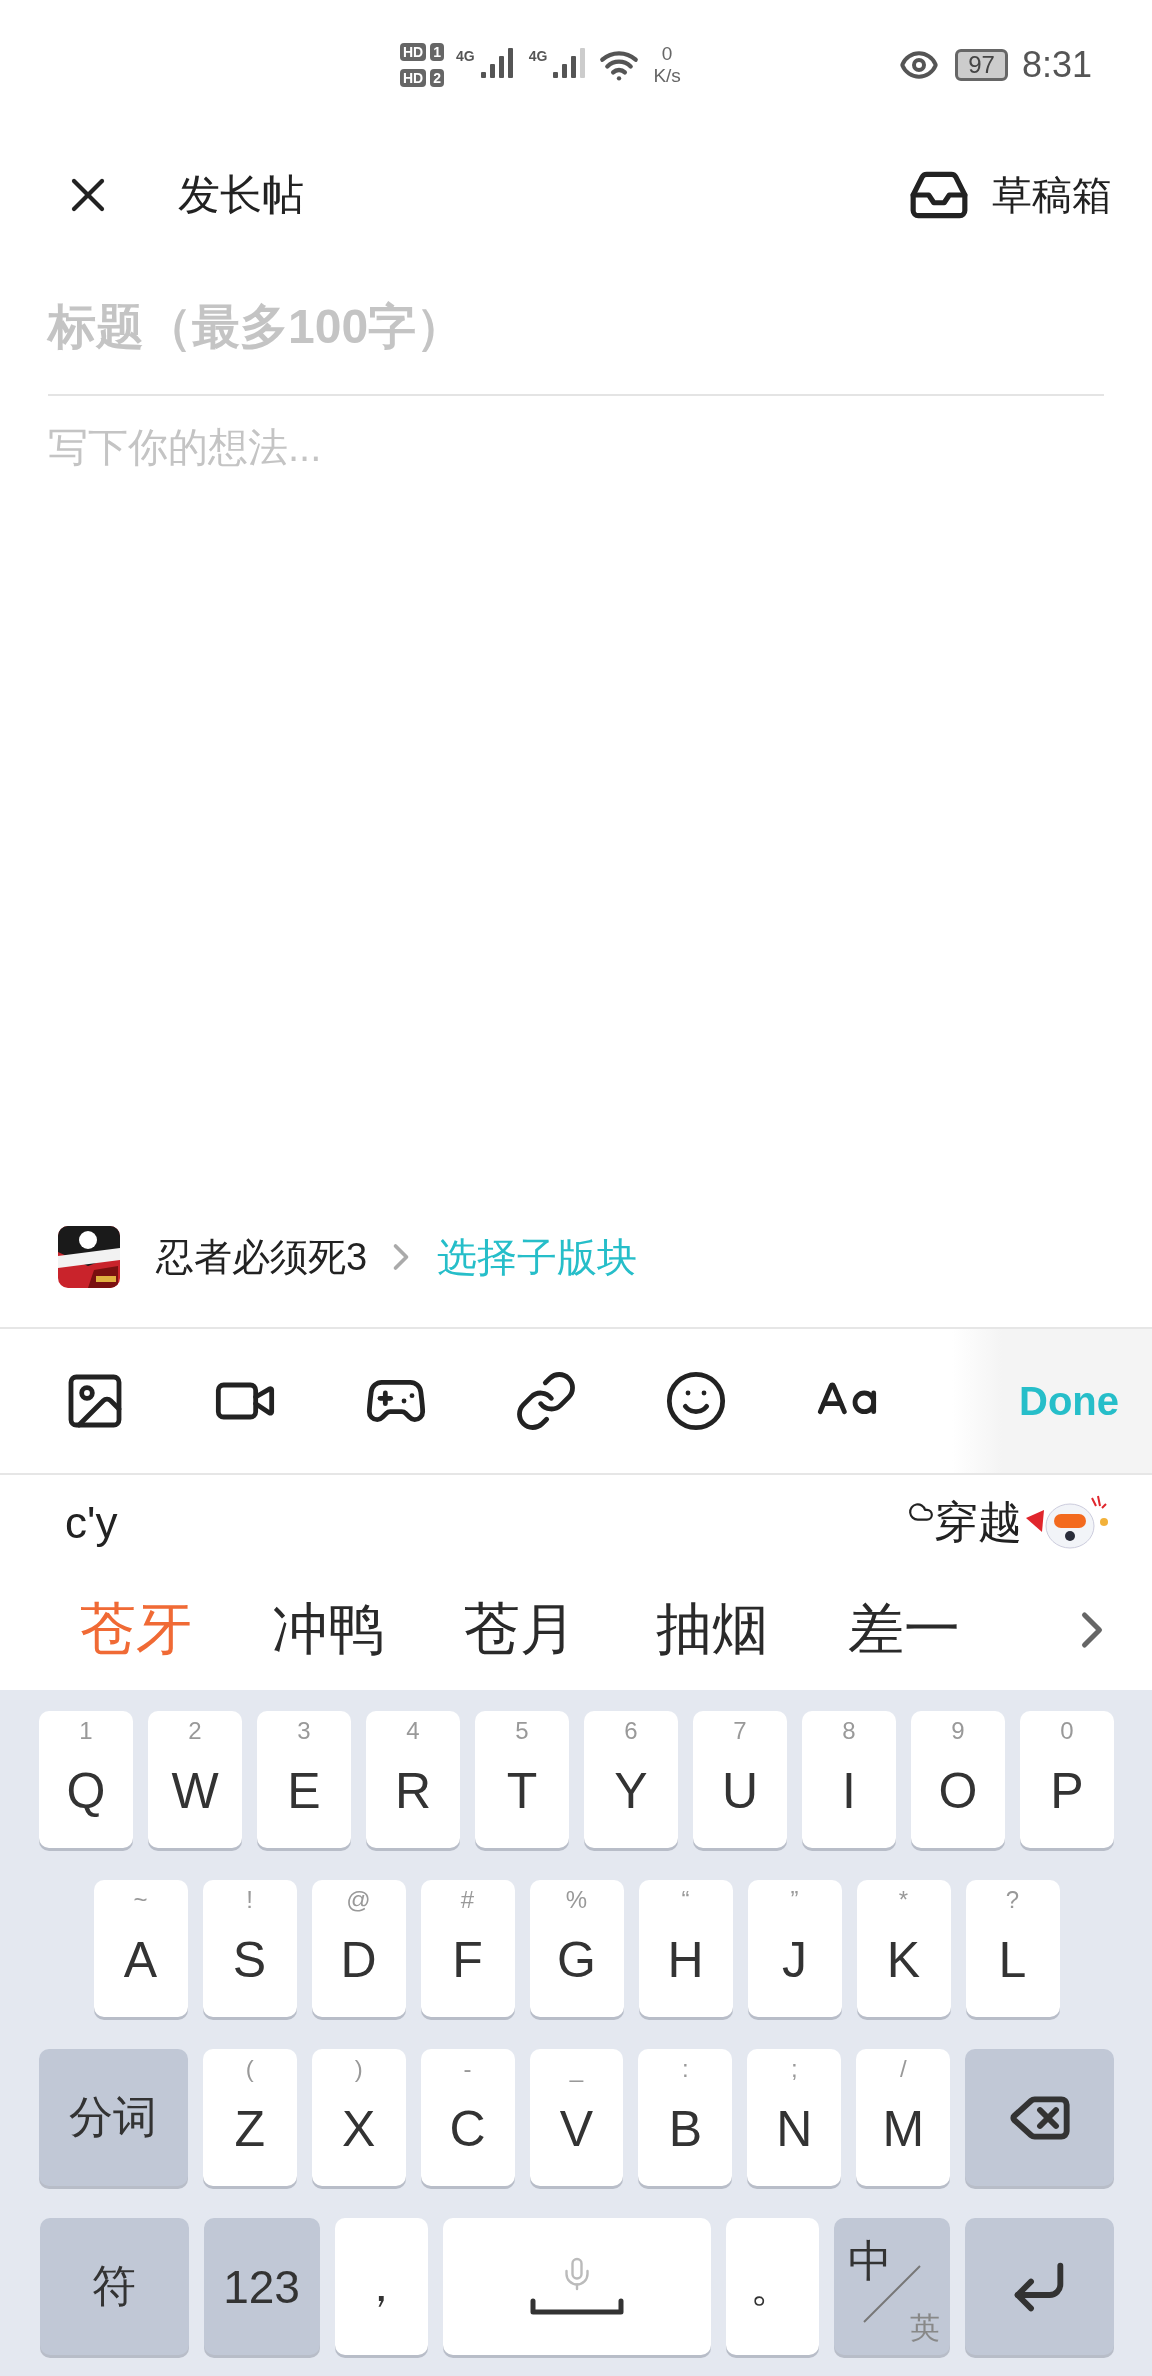 Image resolution: width=1152 pixels, height=2376 pixels. What do you see at coordinates (86, 1779) in the screenshot?
I see `keyboard-key: 1 Q` at bounding box center [86, 1779].